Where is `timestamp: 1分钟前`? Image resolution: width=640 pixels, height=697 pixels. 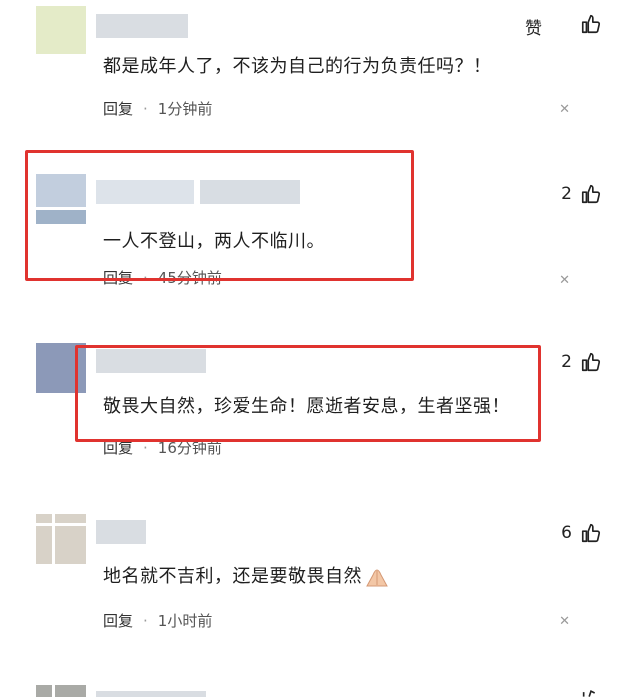 timestamp: 1分钟前 is located at coordinates (185, 109).